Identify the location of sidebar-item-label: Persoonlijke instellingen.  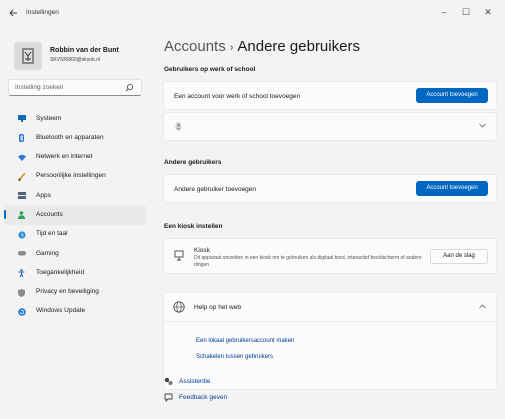
(71, 176).